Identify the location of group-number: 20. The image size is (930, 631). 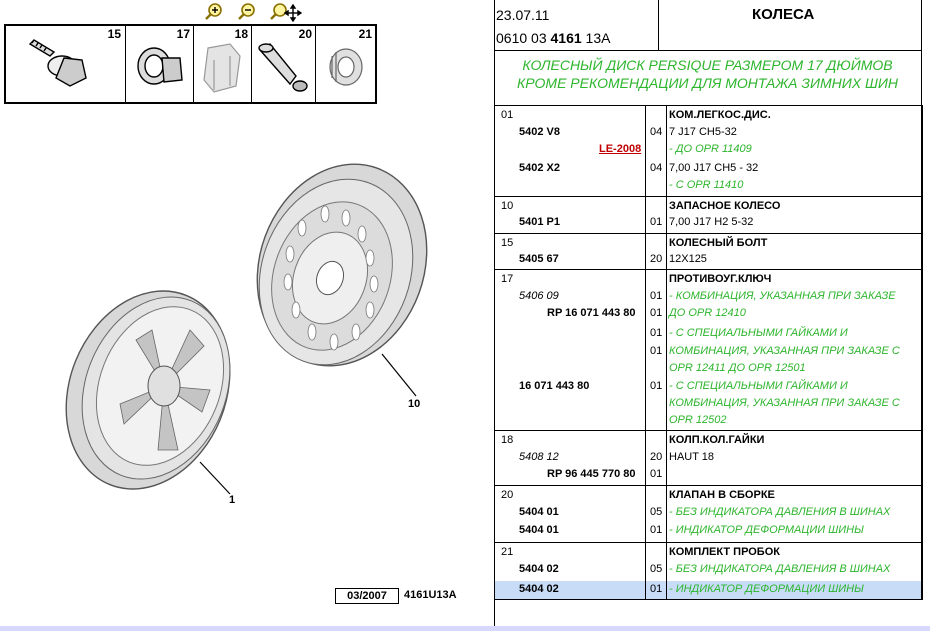
(507, 495).